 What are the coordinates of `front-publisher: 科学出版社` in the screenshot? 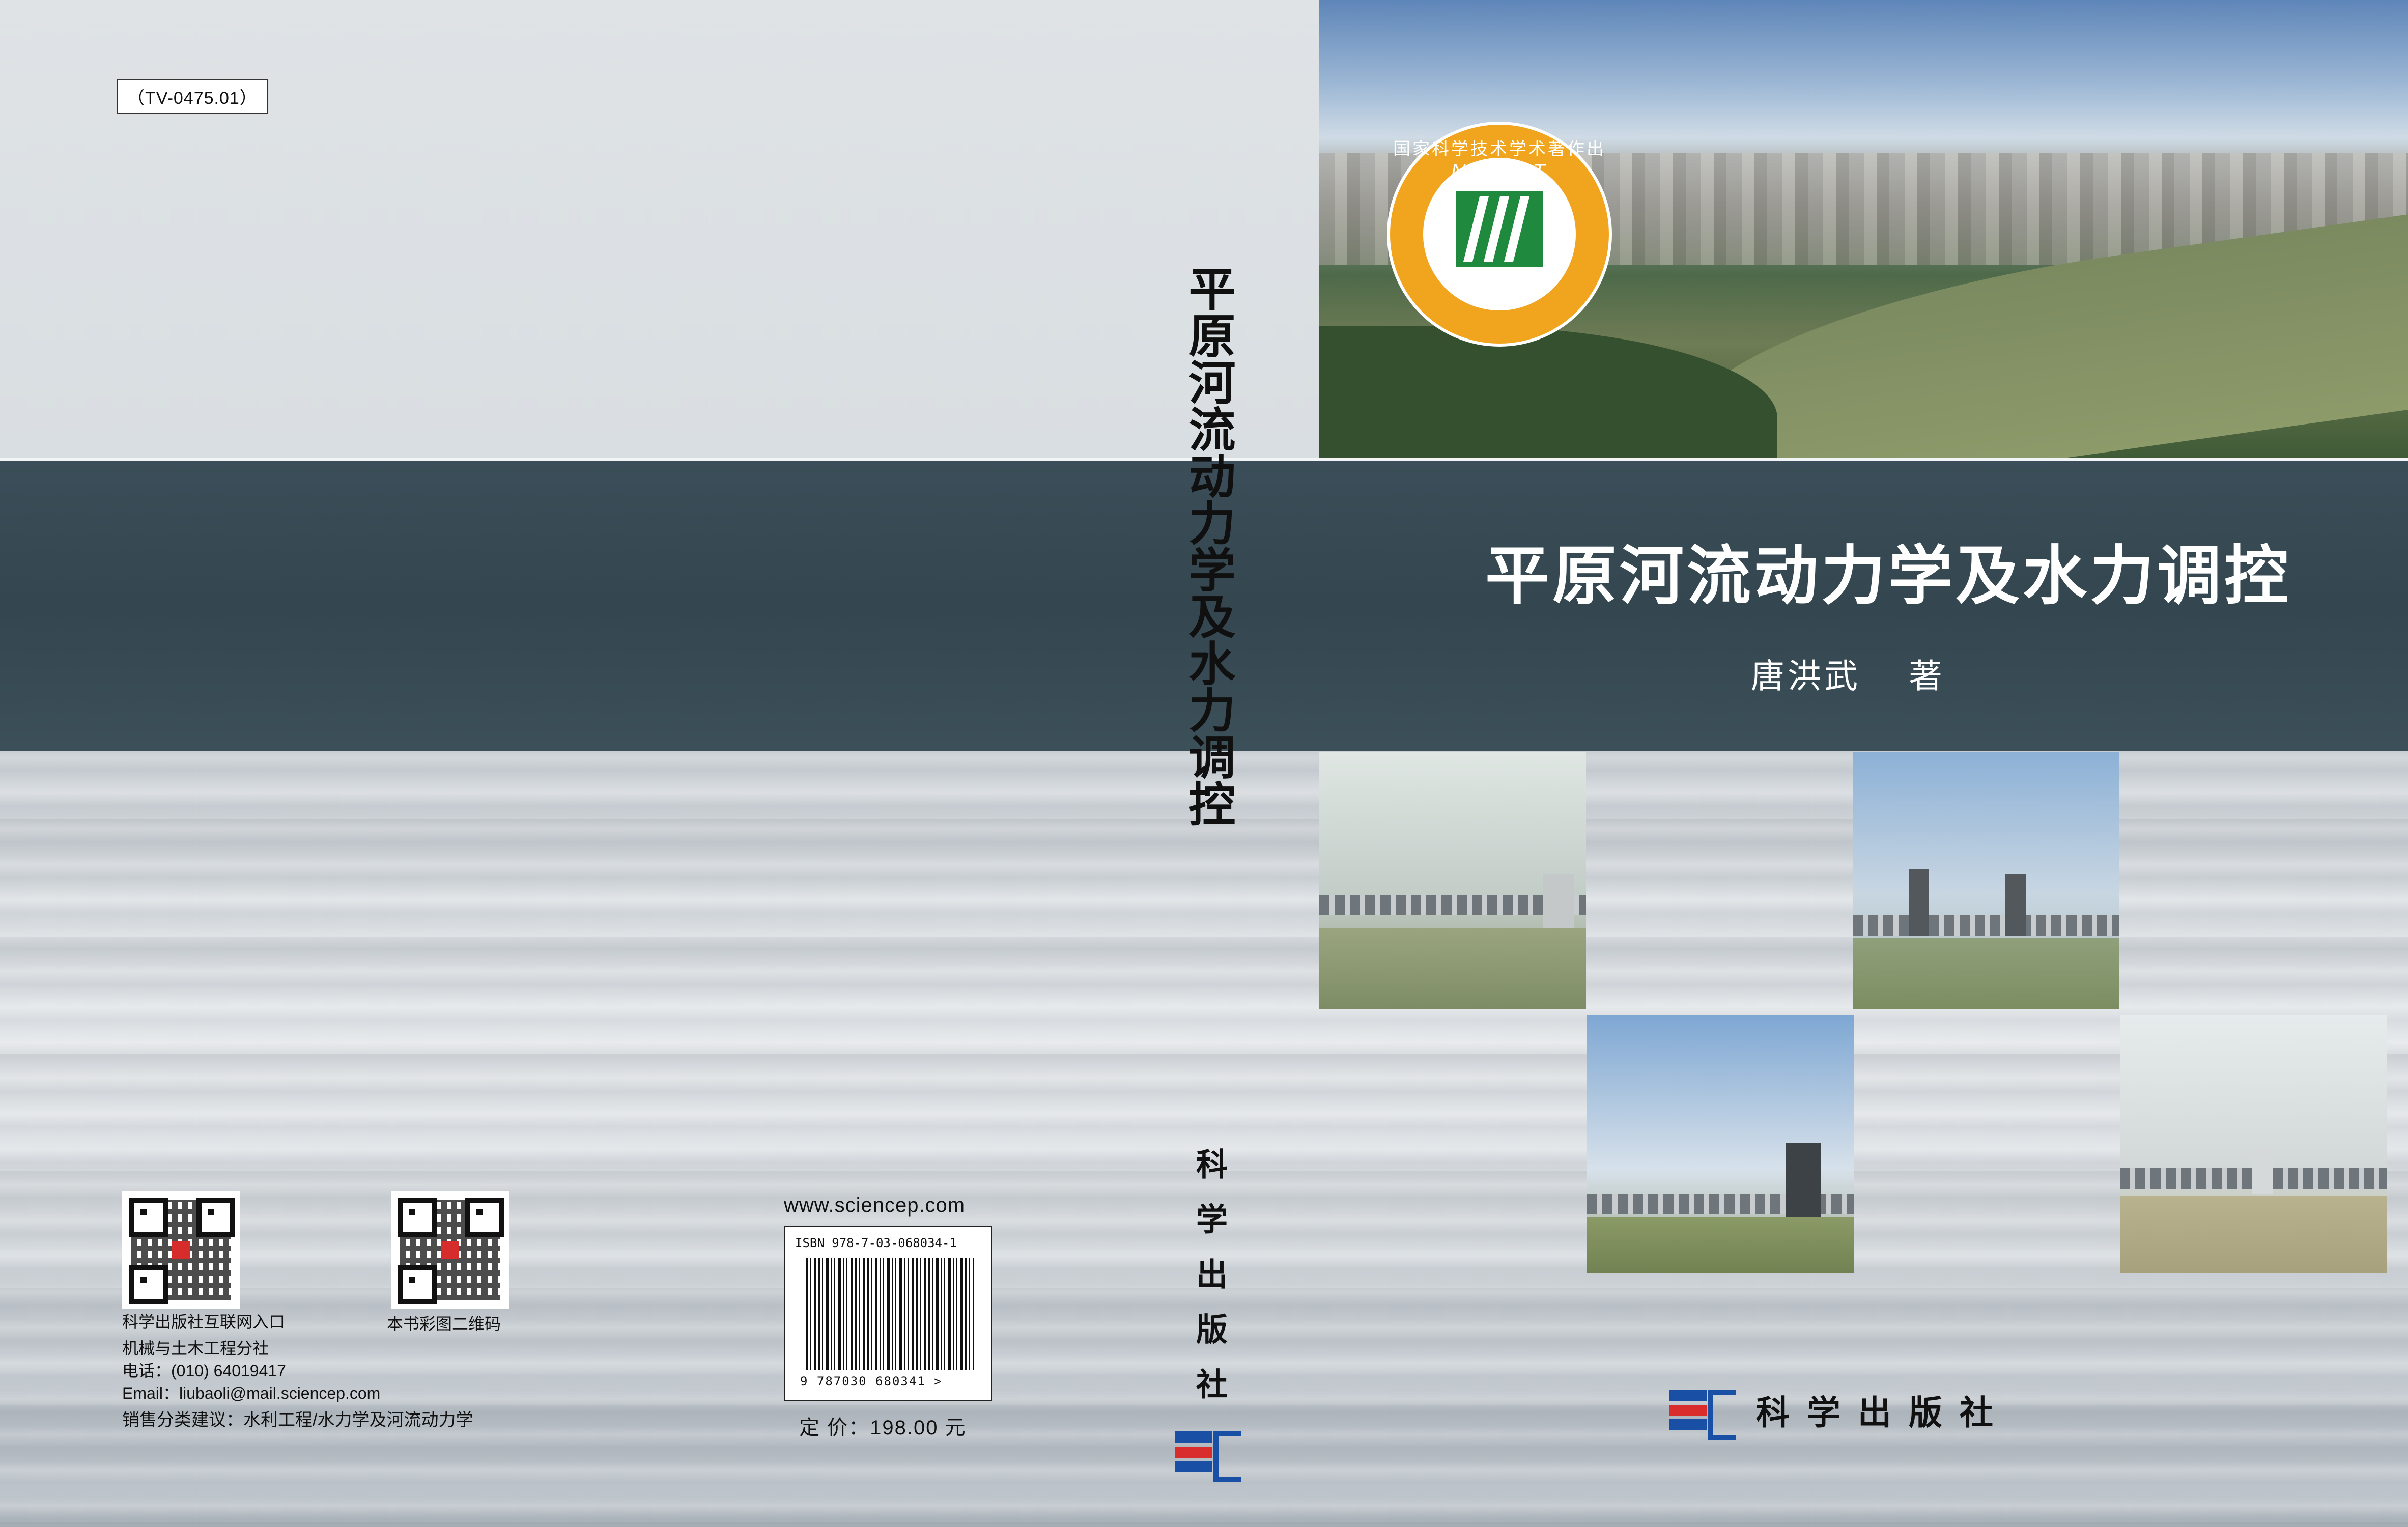 It's located at (1883, 1412).